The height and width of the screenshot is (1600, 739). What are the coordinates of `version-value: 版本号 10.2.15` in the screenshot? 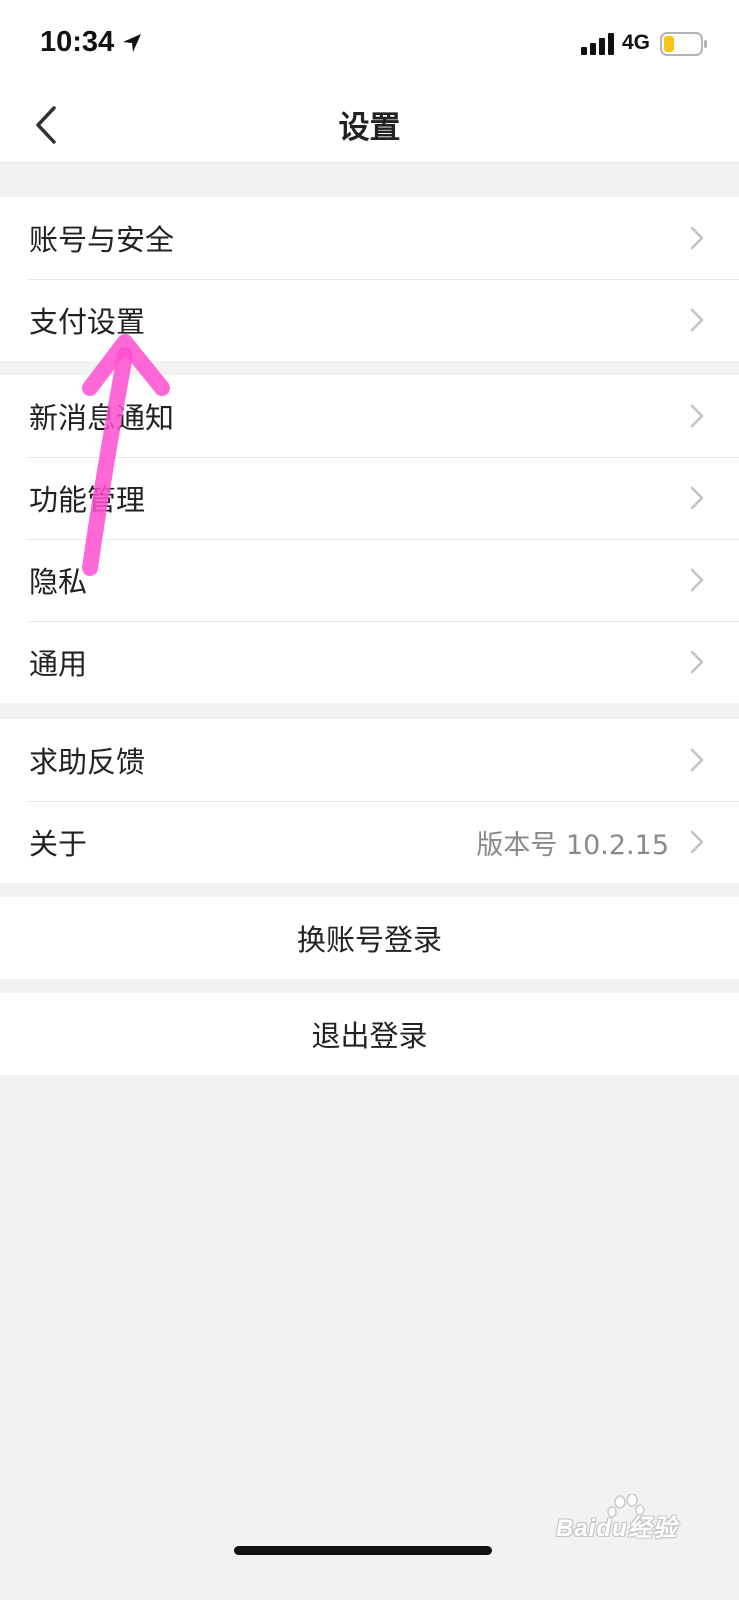 It's located at (572, 845).